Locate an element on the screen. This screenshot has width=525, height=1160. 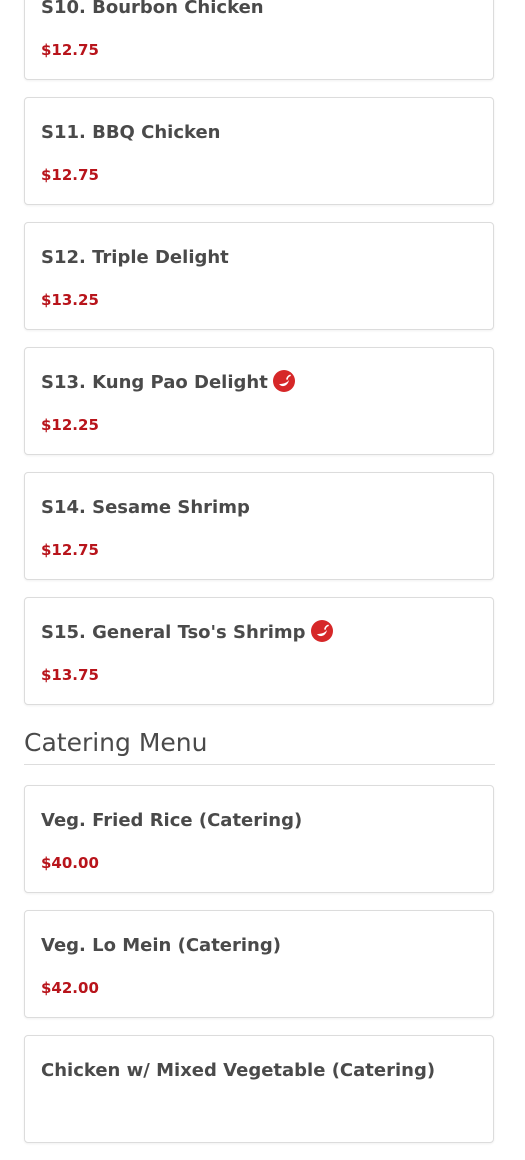
item-name: Veg. Lo Mein (Catering) is located at coordinates (161, 945).